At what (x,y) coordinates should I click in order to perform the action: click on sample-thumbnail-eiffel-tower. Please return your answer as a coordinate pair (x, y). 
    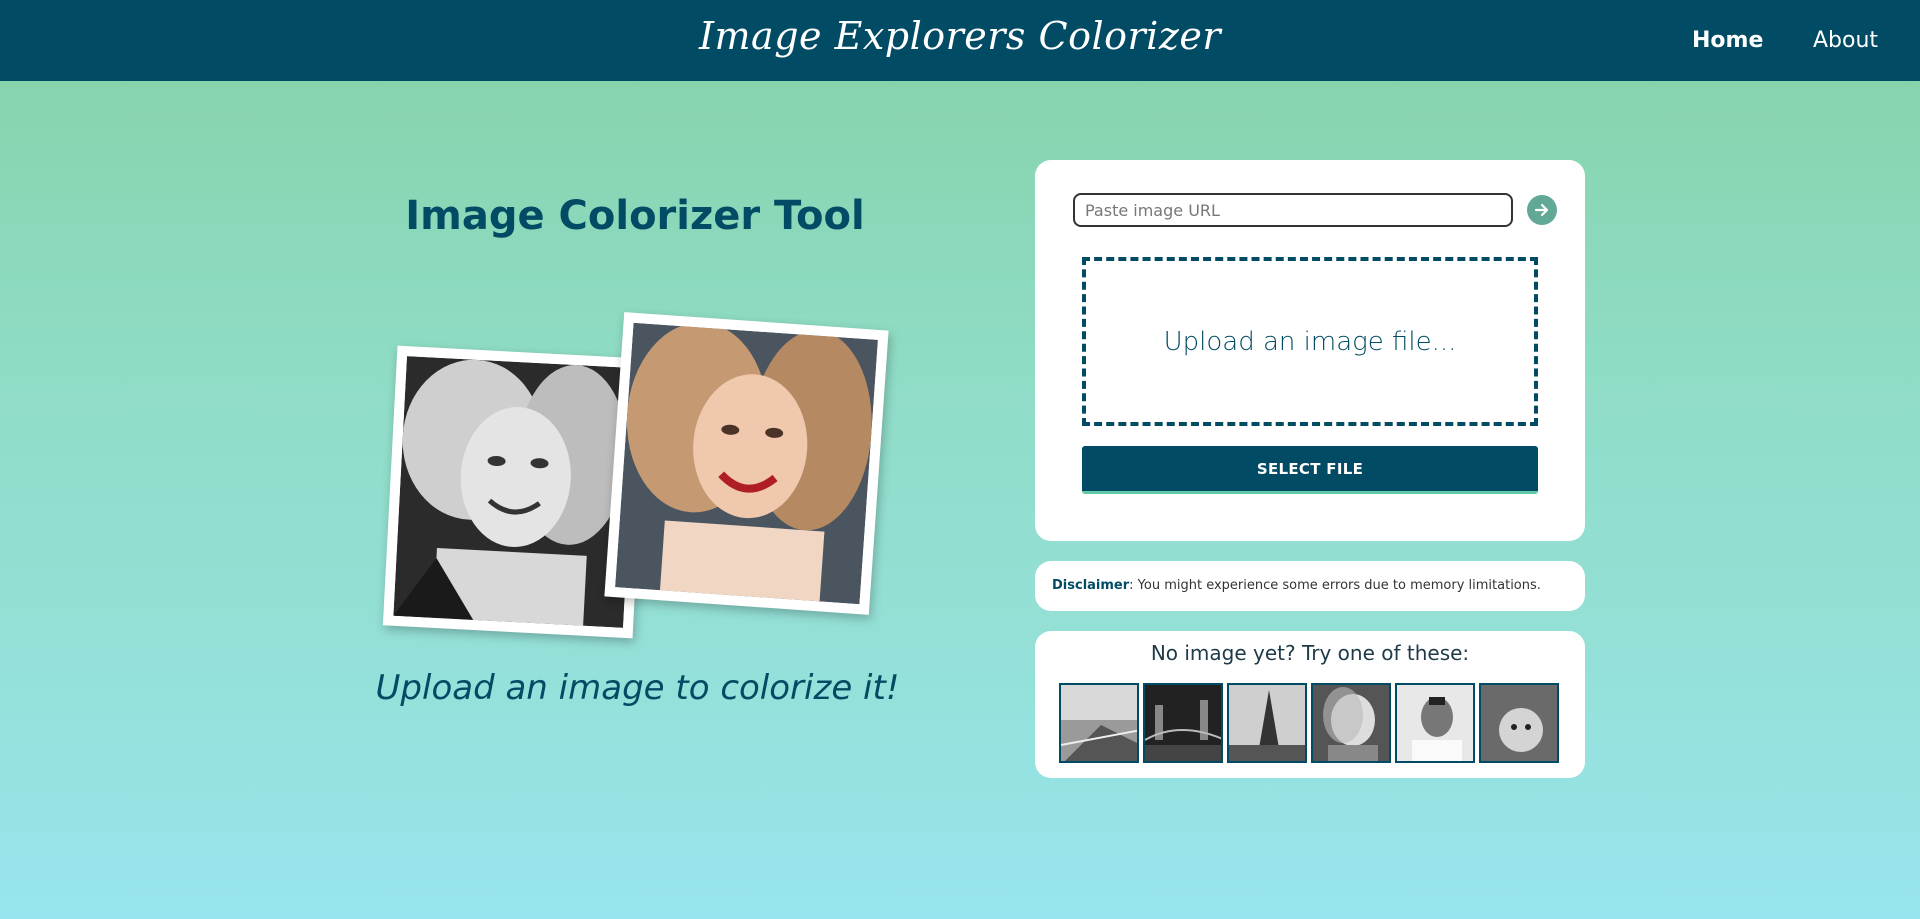
    Looking at the image, I should click on (1267, 723).